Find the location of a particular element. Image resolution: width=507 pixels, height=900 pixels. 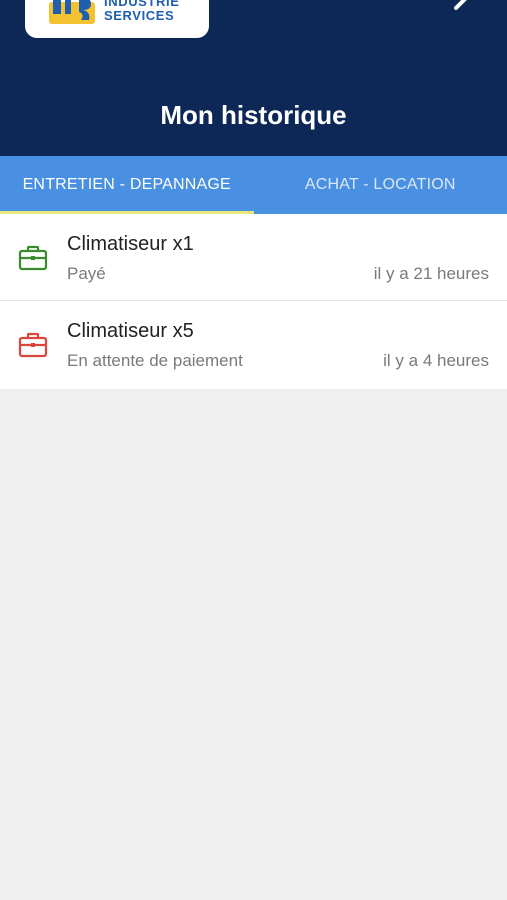

logo-line-2: SERVICES is located at coordinates (139, 15).